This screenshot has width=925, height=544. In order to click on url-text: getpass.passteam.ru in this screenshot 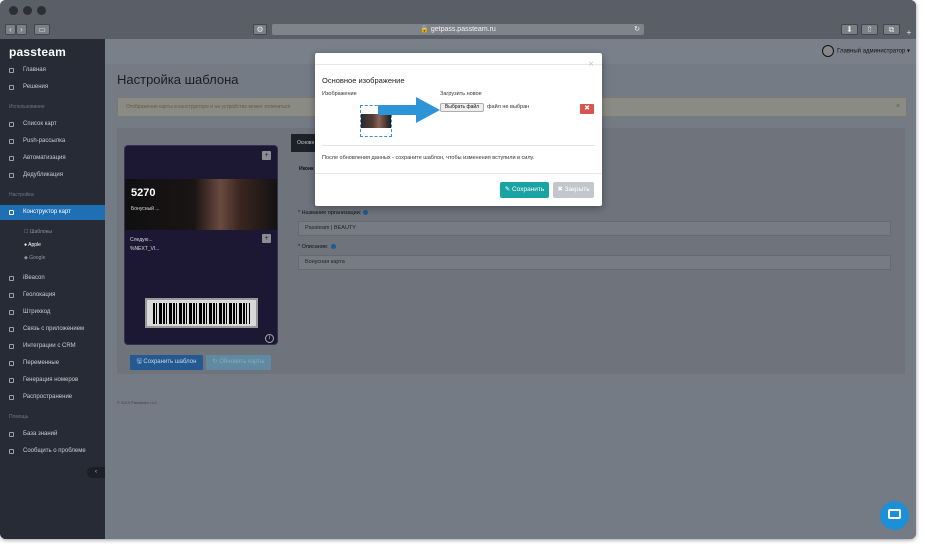, I will do `click(463, 29)`.